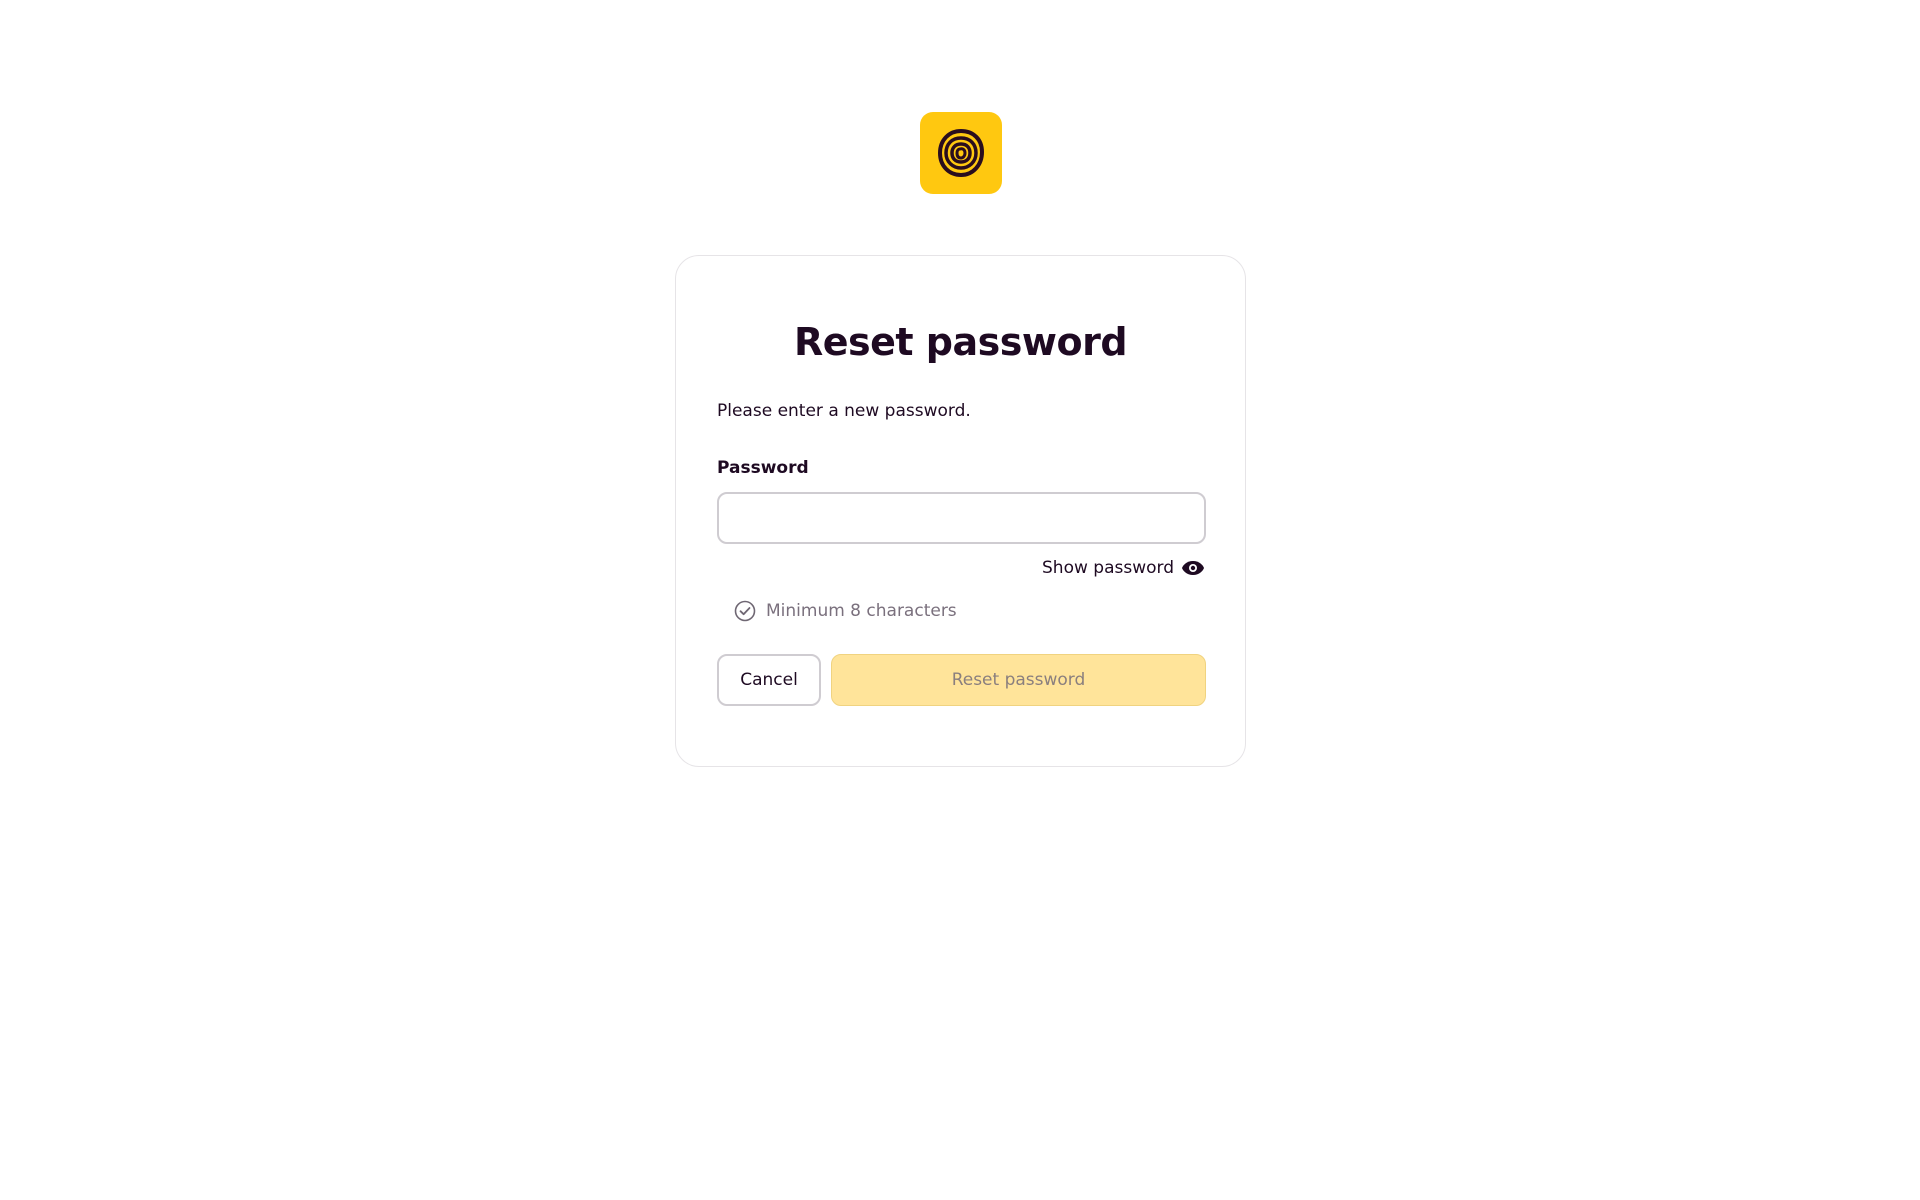 The image size is (1920, 1200). What do you see at coordinates (745, 611) in the screenshot?
I see `check-circle-icon` at bounding box center [745, 611].